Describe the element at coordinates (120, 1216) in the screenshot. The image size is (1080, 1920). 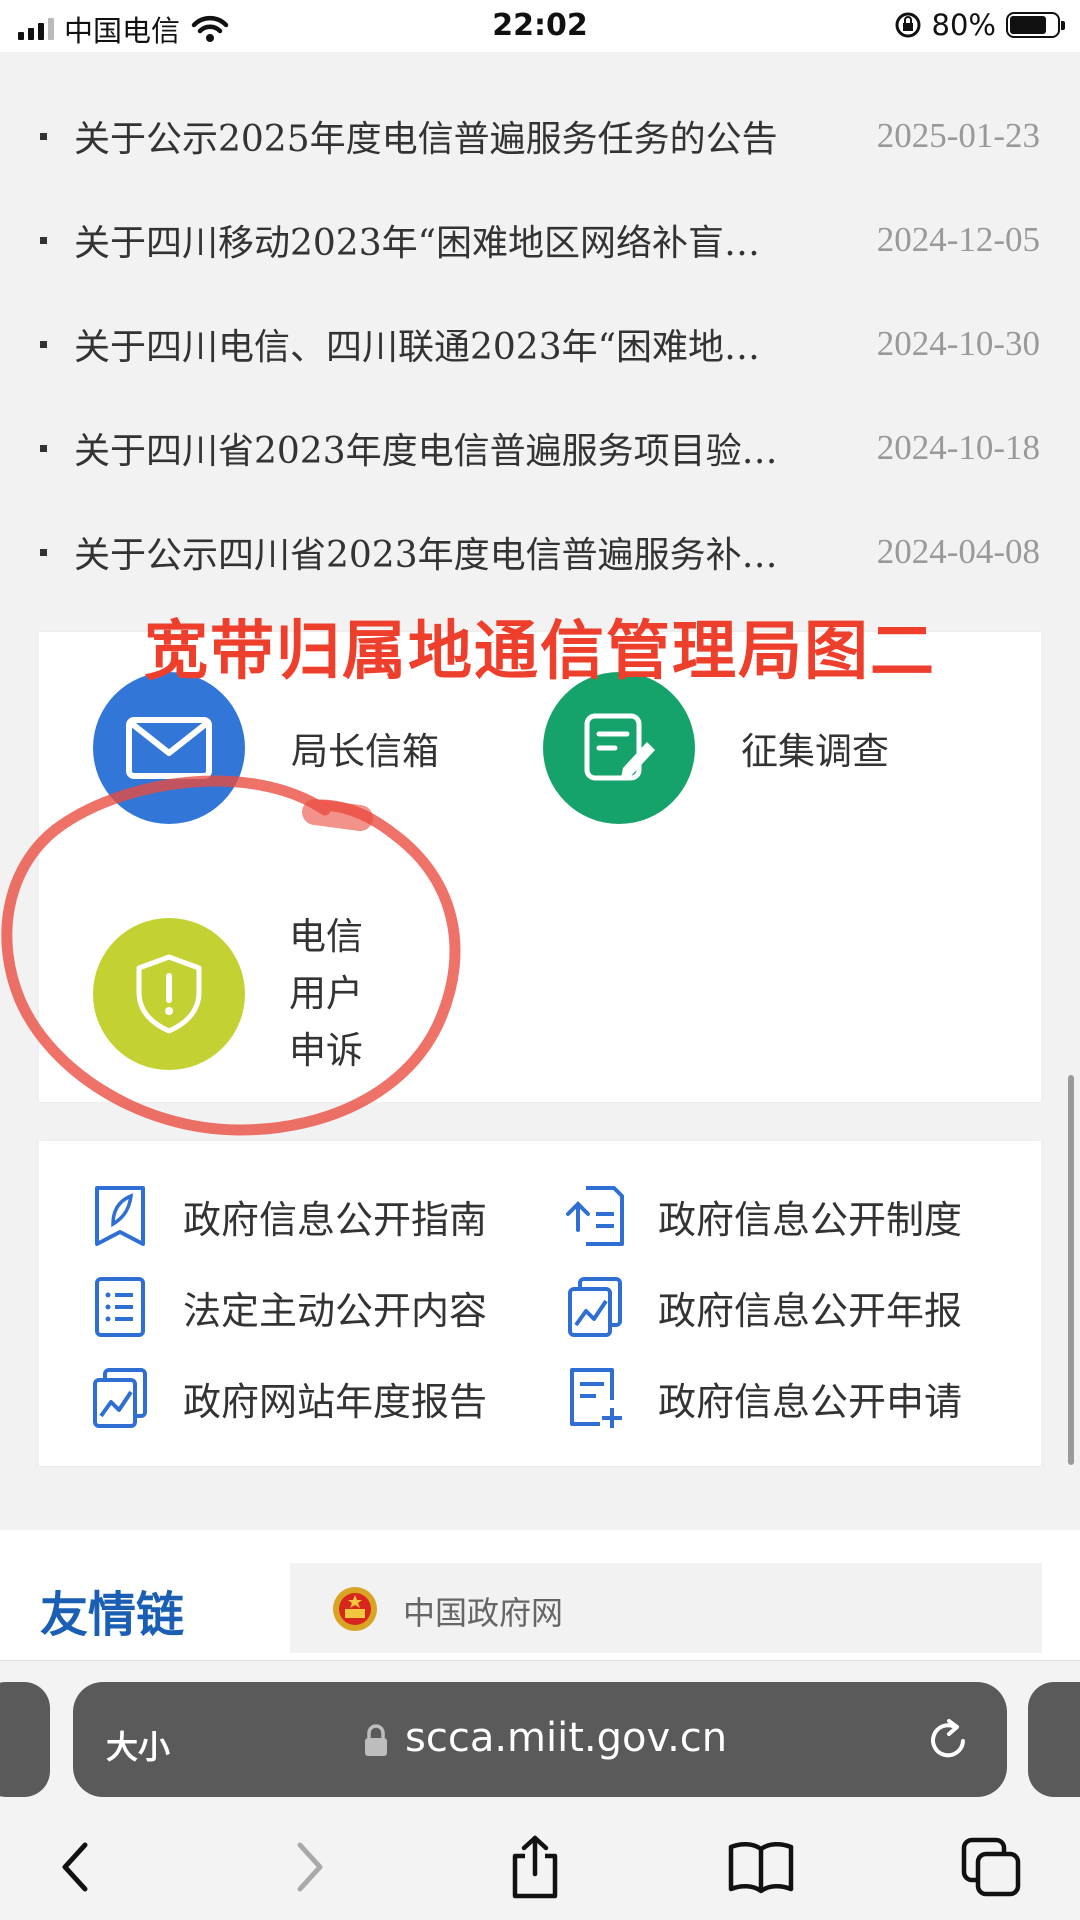
I see `book-icon` at that location.